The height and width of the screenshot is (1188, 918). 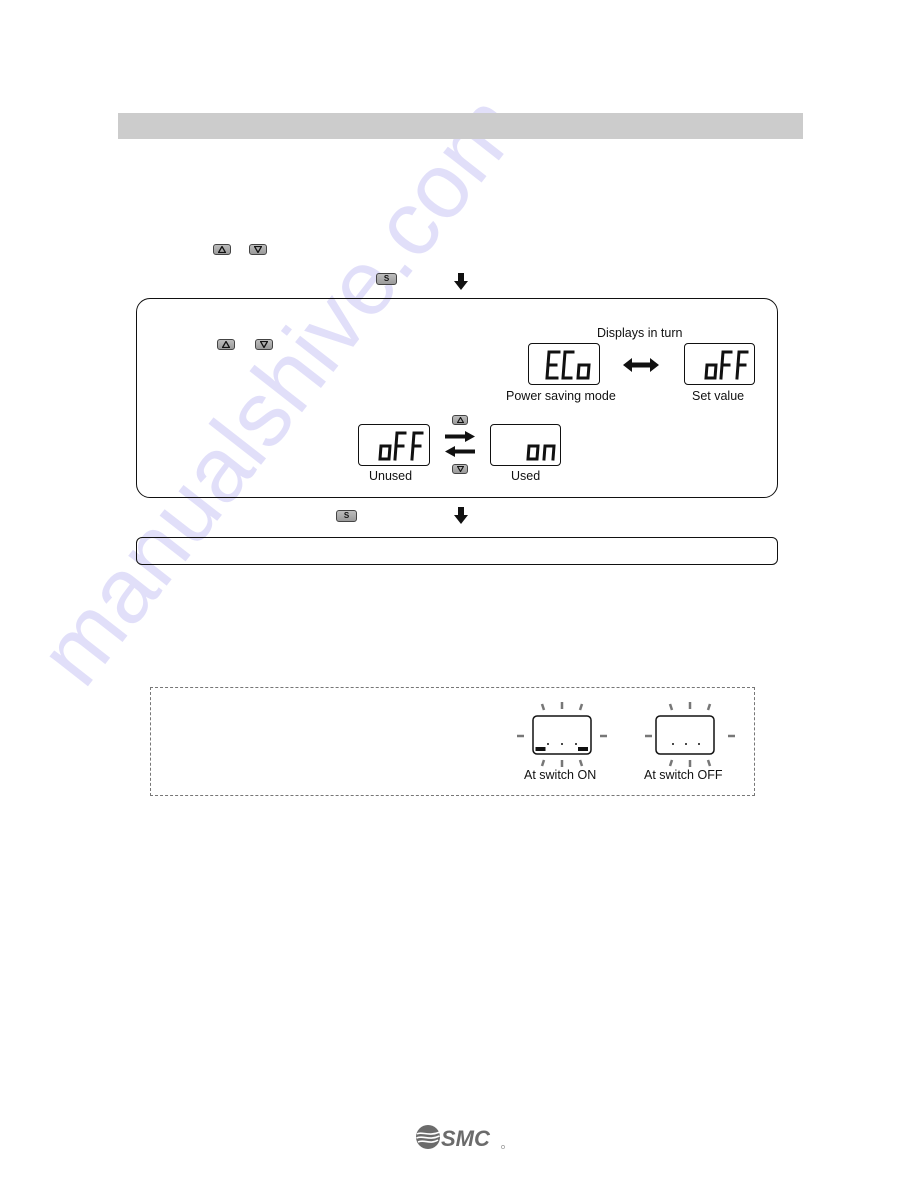 I want to click on lcd-unused, so click(x=394, y=445).